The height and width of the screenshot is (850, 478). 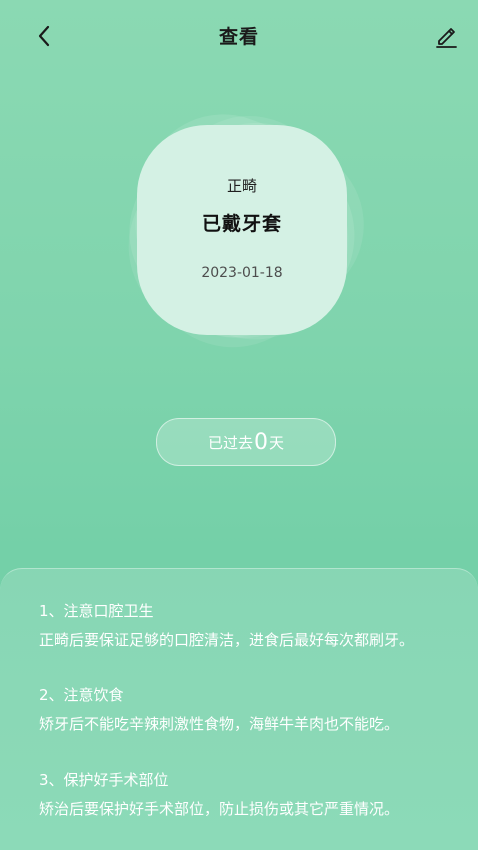 I want to click on tip-title: 1、注意口腔卫生, so click(x=96, y=611).